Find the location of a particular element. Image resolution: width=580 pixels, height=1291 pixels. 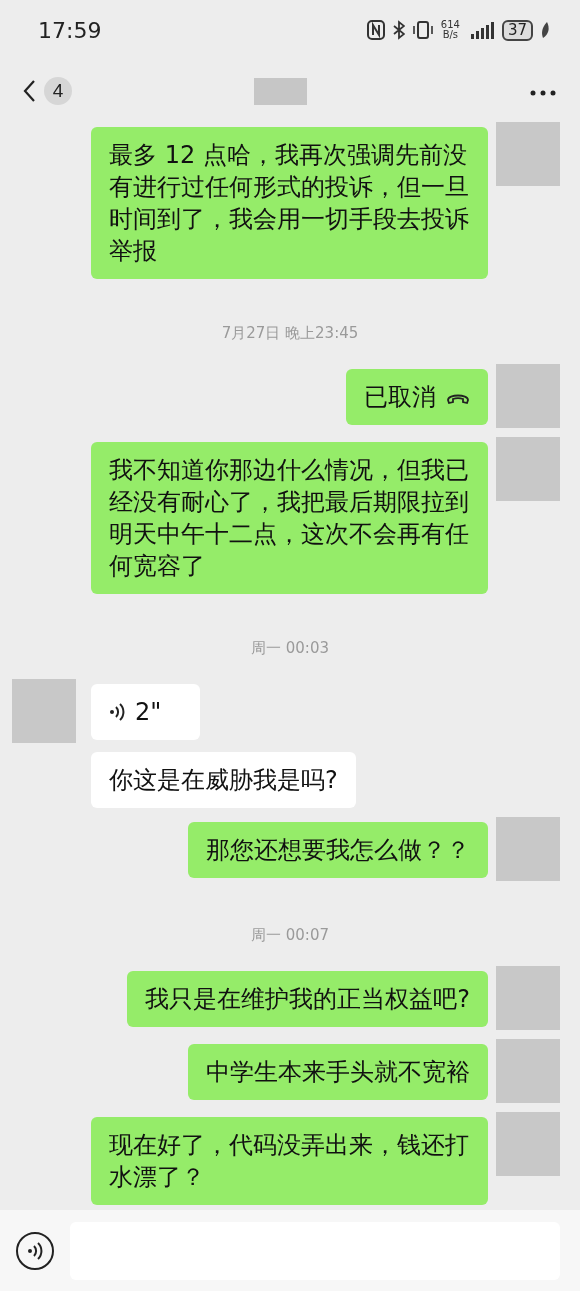

timestamp: 7月27日 晚上23:45 is located at coordinates (290, 333).